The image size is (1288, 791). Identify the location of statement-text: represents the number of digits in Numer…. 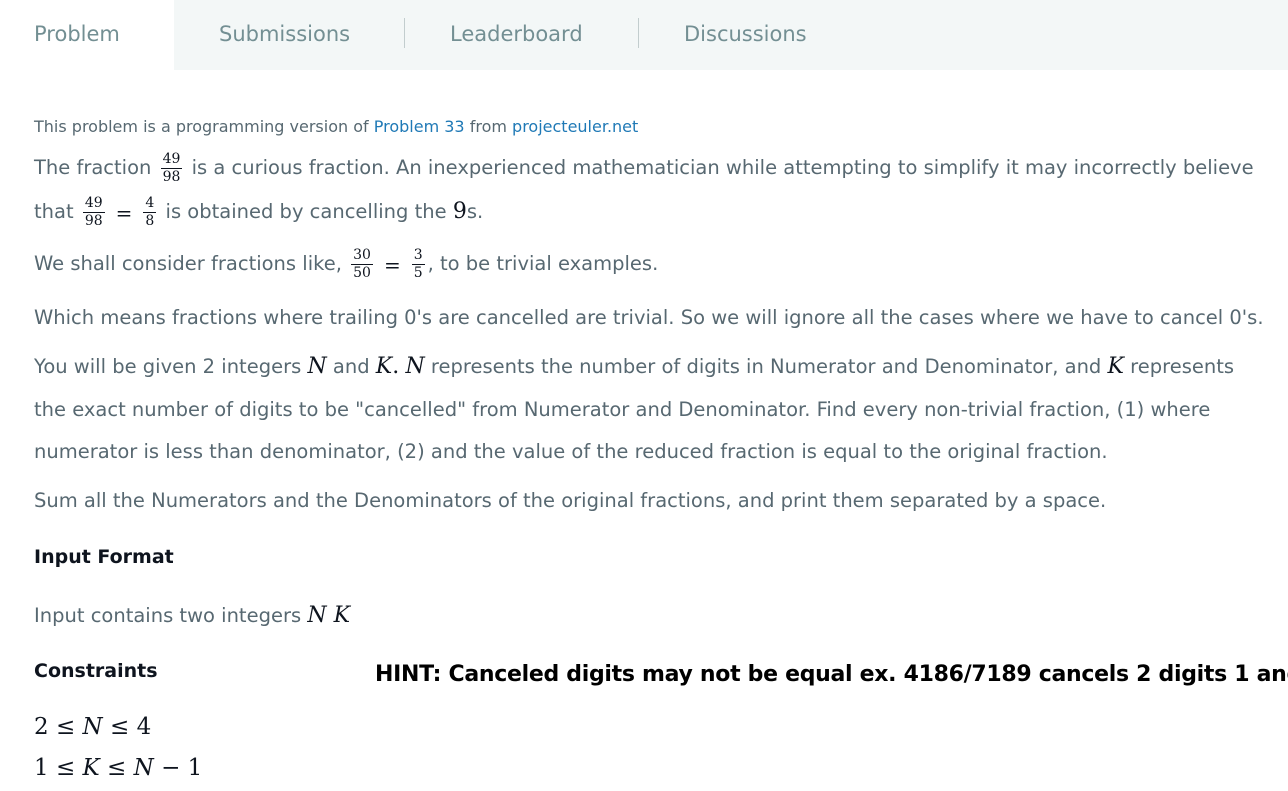
(766, 366).